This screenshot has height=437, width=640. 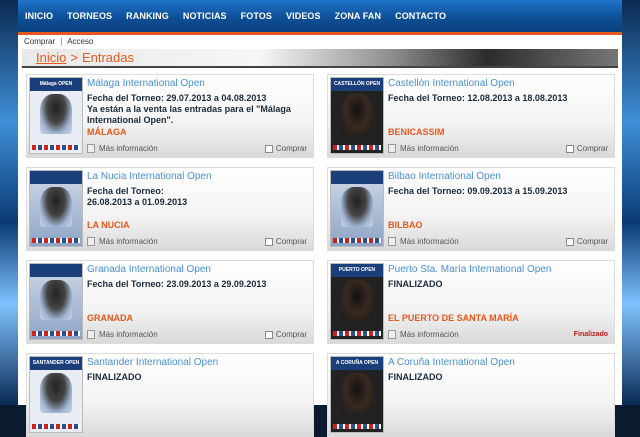 I want to click on tournament-city: BILBAO, so click(x=405, y=225).